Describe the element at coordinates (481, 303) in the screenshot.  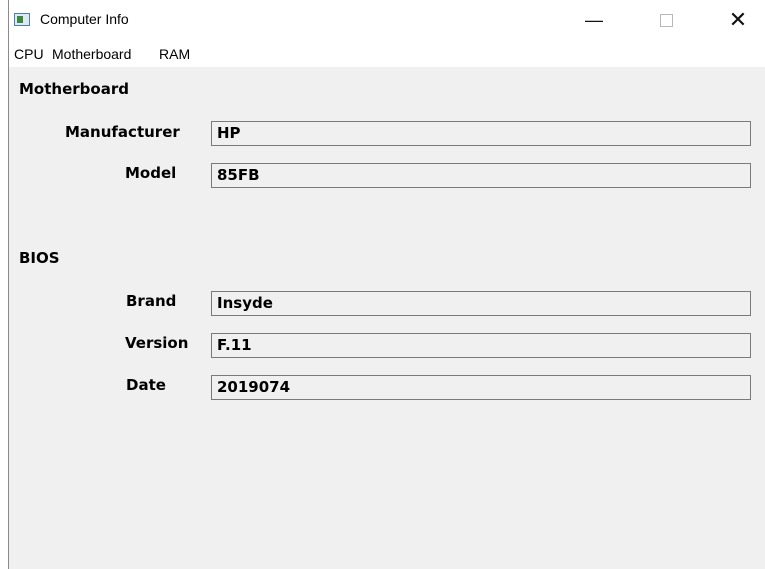
I see `brand-field: Insyde` at that location.